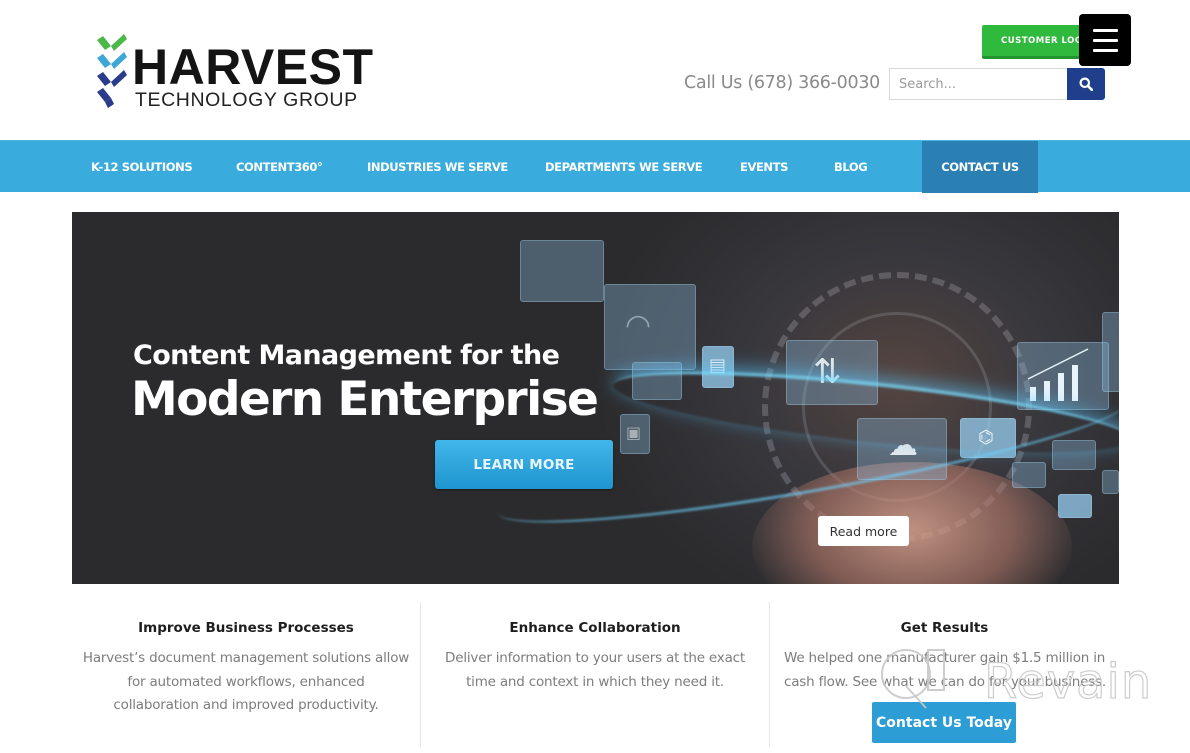 The width and height of the screenshot is (1190, 753). I want to click on search-input, so click(978, 84).